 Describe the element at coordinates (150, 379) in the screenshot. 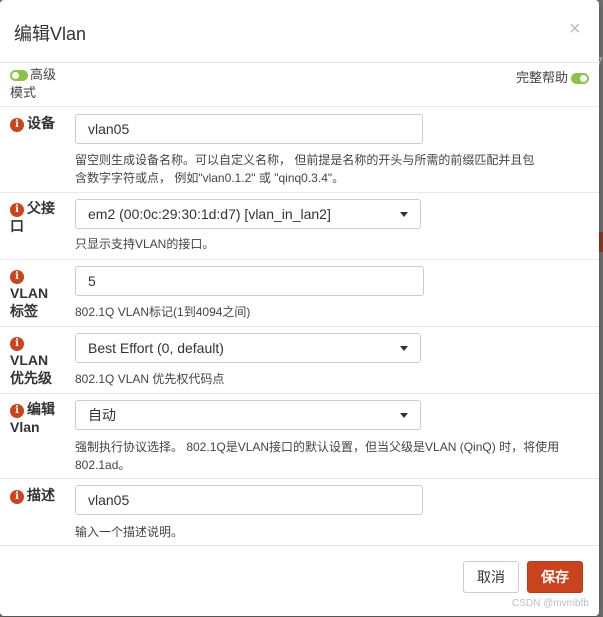

I see `vlan-priority-help: 802.1Q VLAN 优先权代码点` at that location.